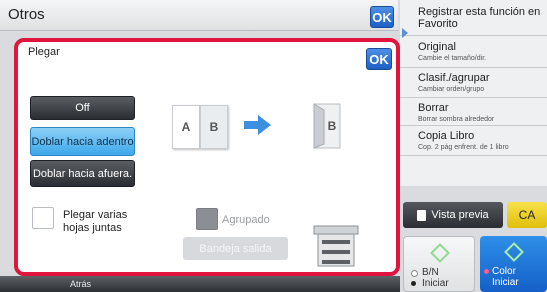 The width and height of the screenshot is (547, 292). What do you see at coordinates (82, 173) in the screenshot?
I see `fold-outward-button: Doblar hacia afuera.` at bounding box center [82, 173].